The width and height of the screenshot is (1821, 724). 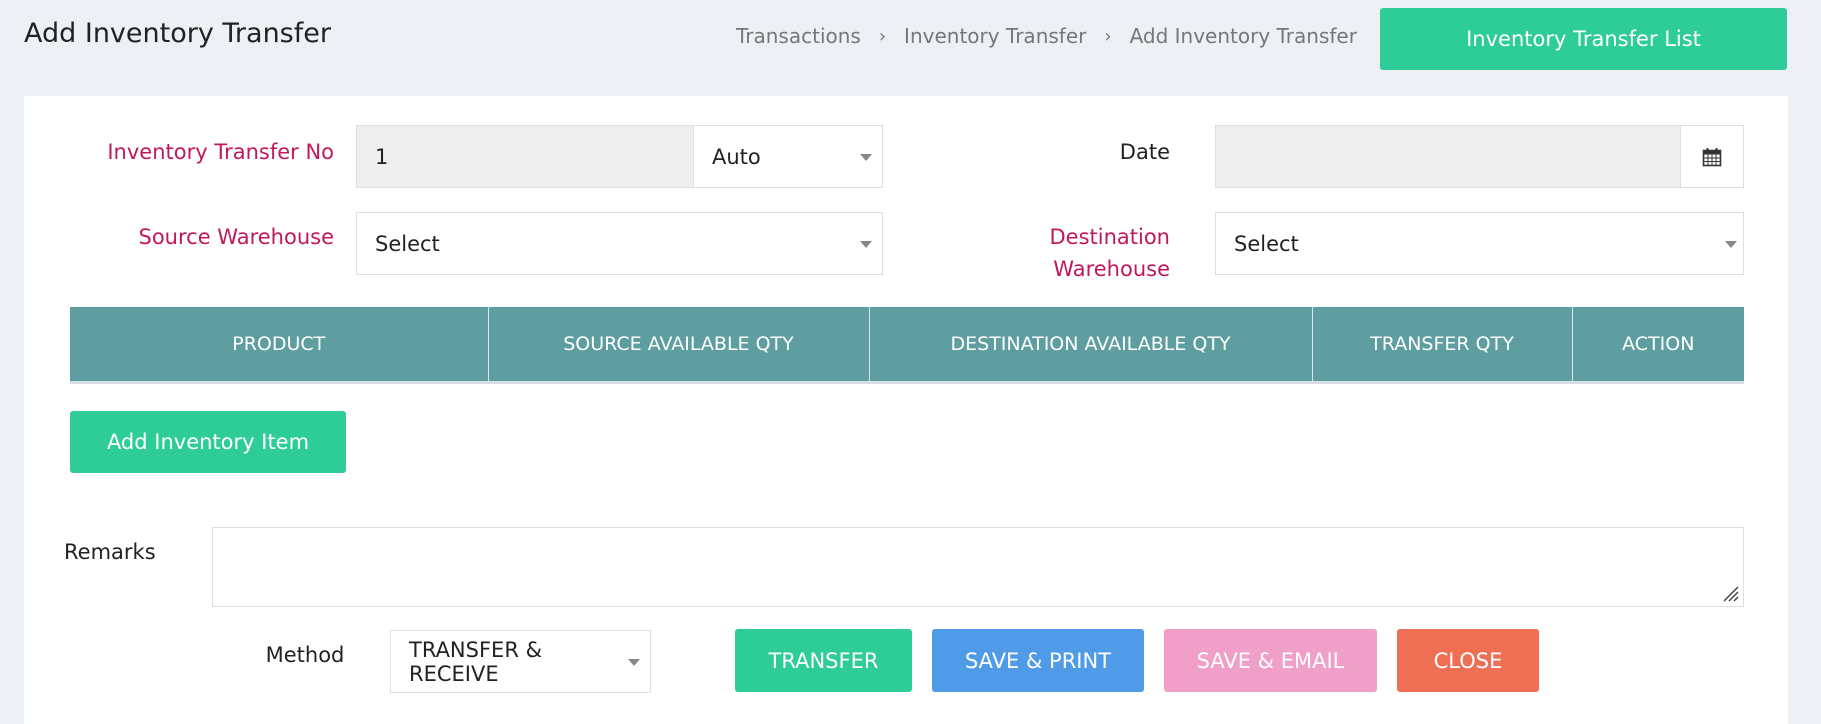 What do you see at coordinates (475, 661) in the screenshot?
I see `method-value: TRANSFER & RECEIVE` at bounding box center [475, 661].